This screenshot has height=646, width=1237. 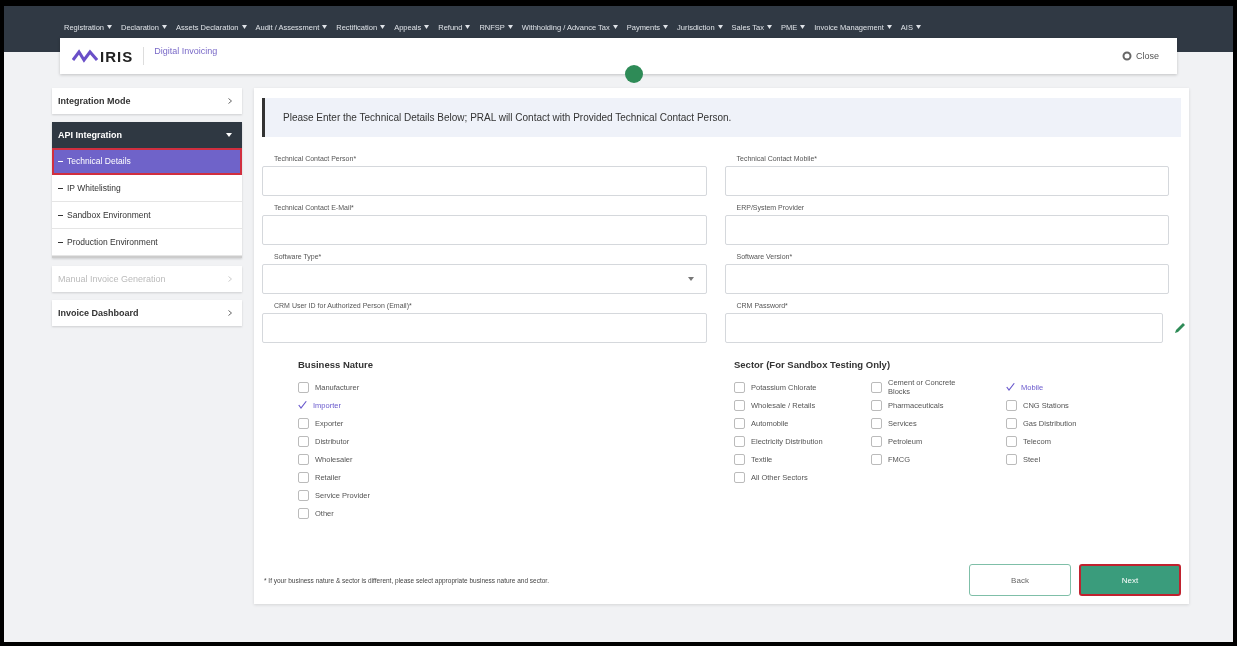 I want to click on logo-text: IRIS, so click(x=117, y=56).